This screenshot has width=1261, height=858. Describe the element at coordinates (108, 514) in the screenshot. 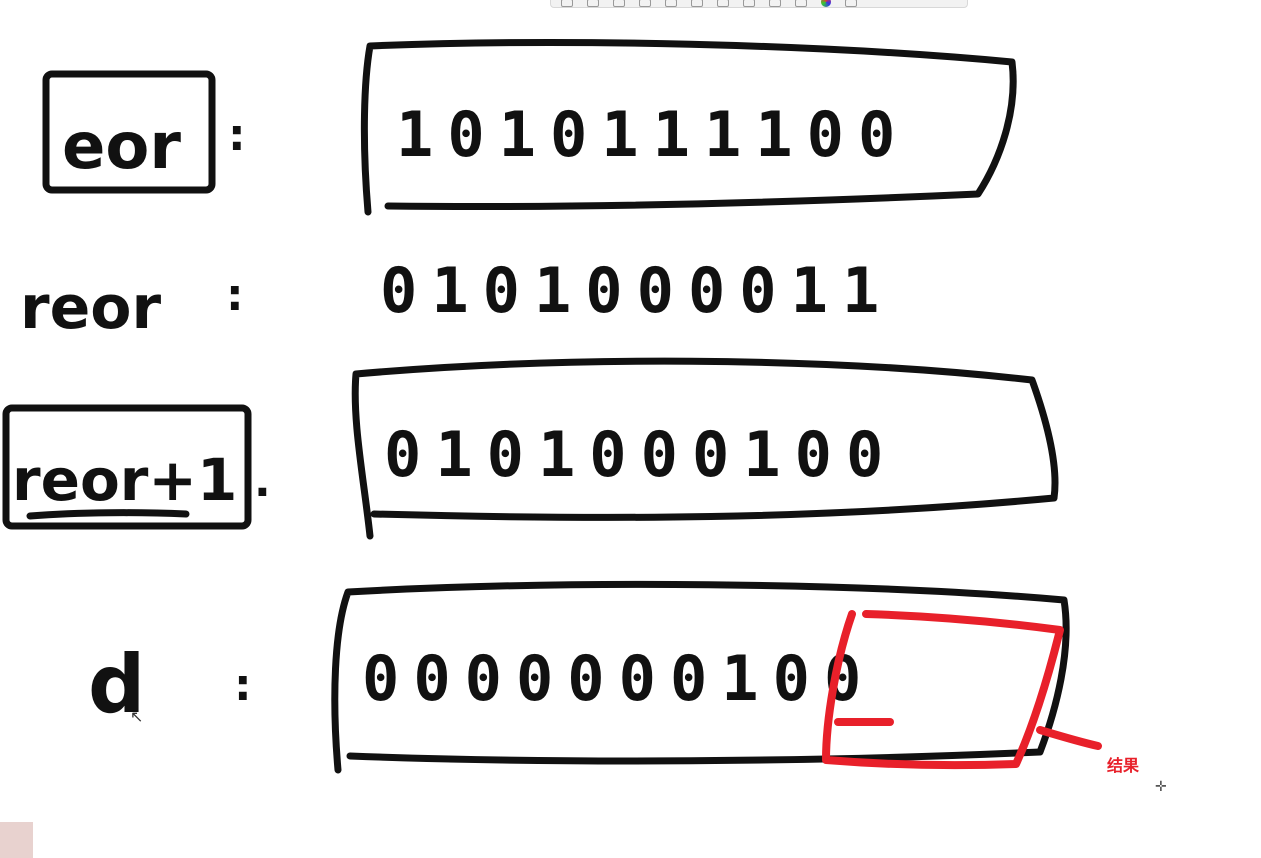

I see `underline` at that location.